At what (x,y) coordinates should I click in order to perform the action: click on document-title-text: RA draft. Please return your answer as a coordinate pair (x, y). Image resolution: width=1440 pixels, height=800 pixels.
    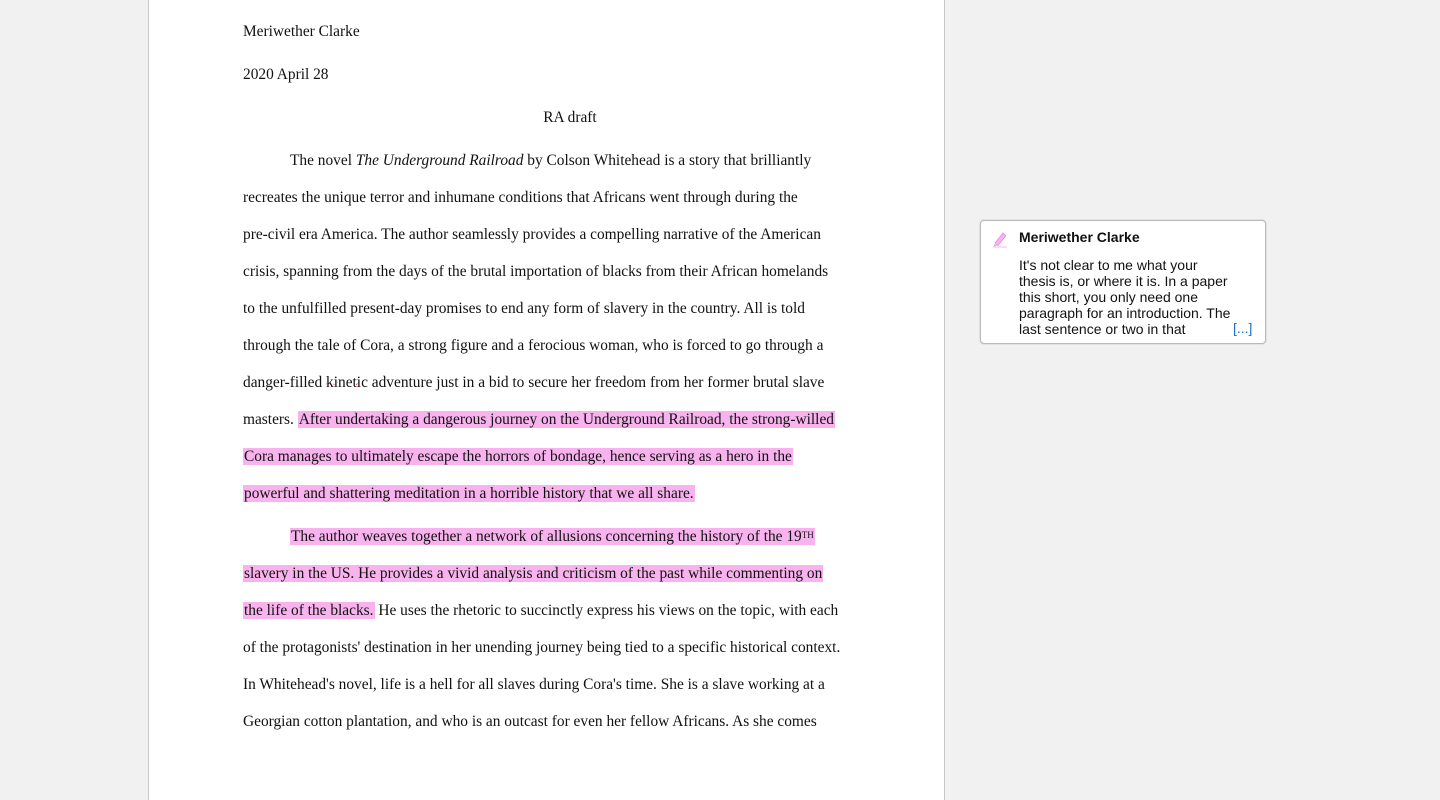
    Looking at the image, I should click on (570, 117).